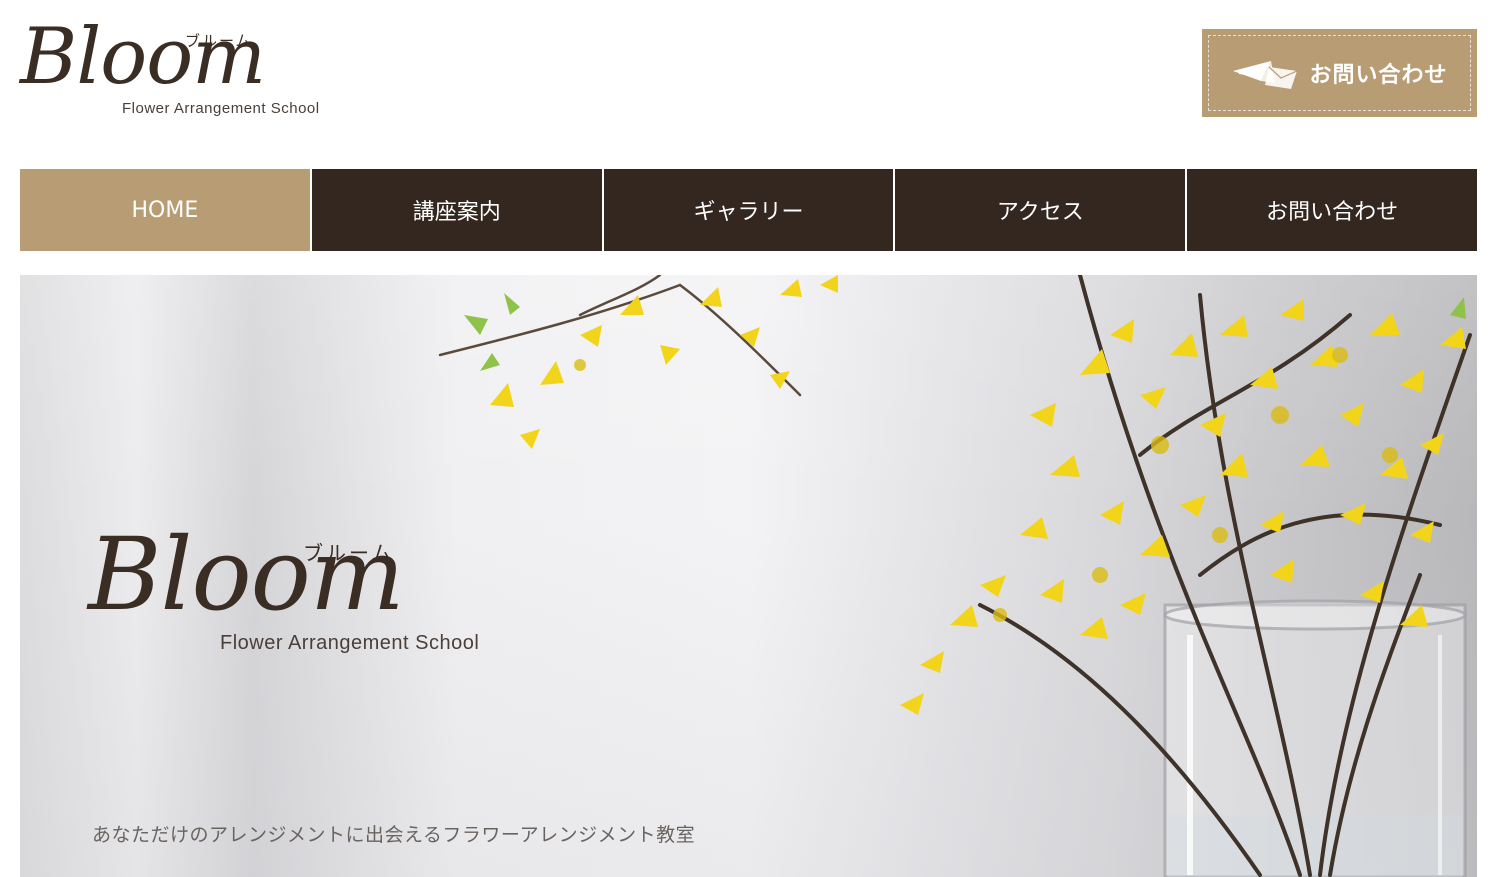  Describe the element at coordinates (166, 210) in the screenshot. I see `nav-item-home: HOME` at that location.